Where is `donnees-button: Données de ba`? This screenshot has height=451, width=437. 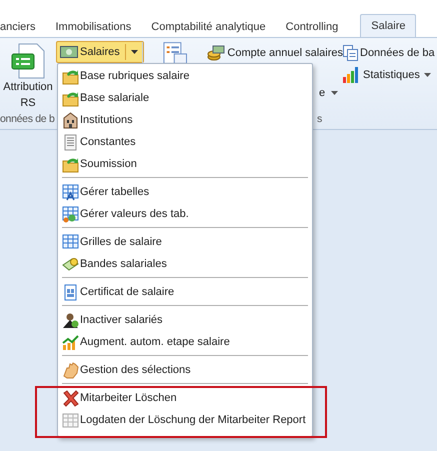 donnees-button: Données de ba is located at coordinates (389, 53).